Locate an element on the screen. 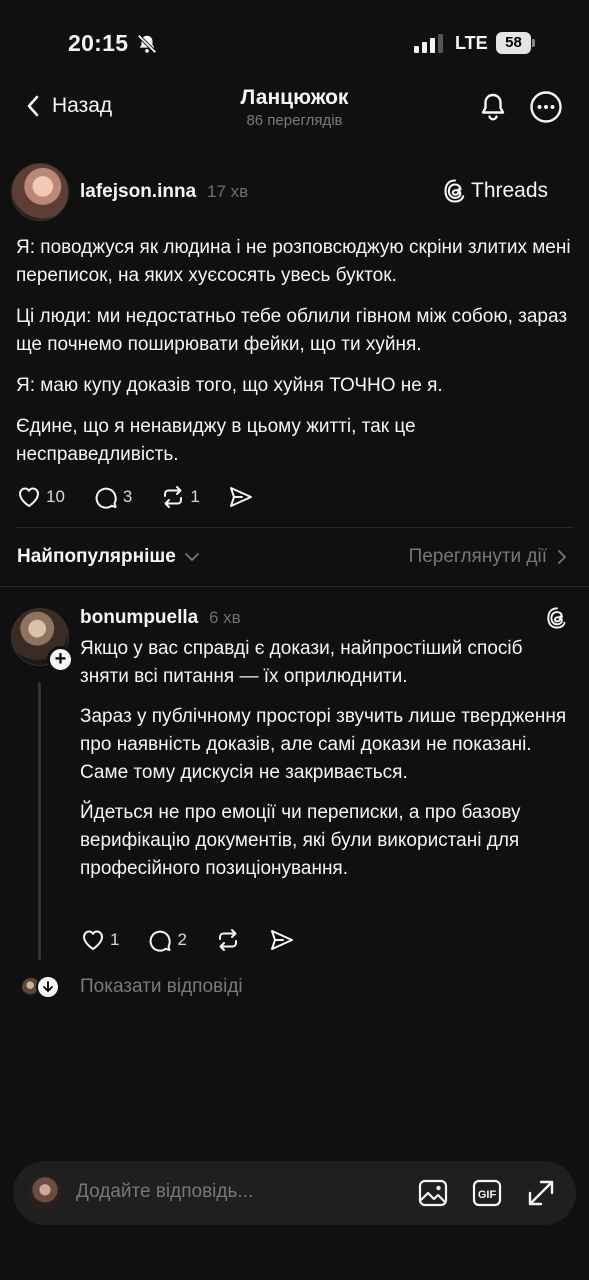 The height and width of the screenshot is (1280, 589). follow-button: + is located at coordinates (60, 659).